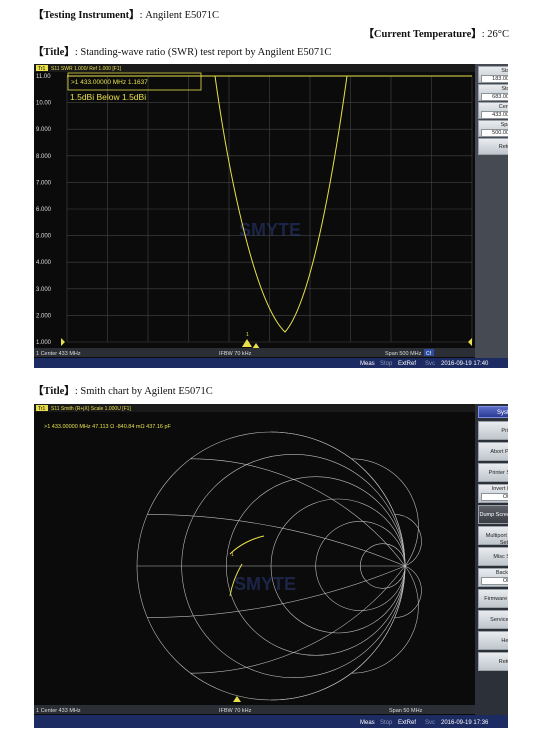  I want to click on swr-softkey-start: Start183.00 MHz, so click(493, 74).